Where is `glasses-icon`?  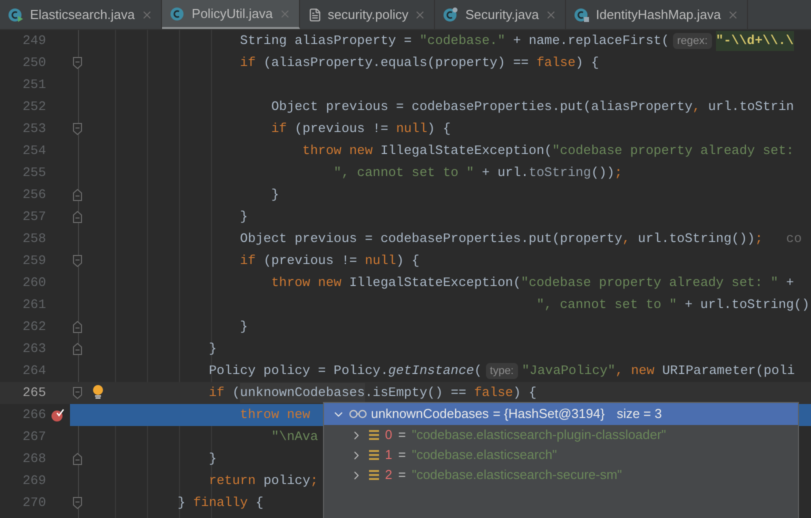 glasses-icon is located at coordinates (358, 414).